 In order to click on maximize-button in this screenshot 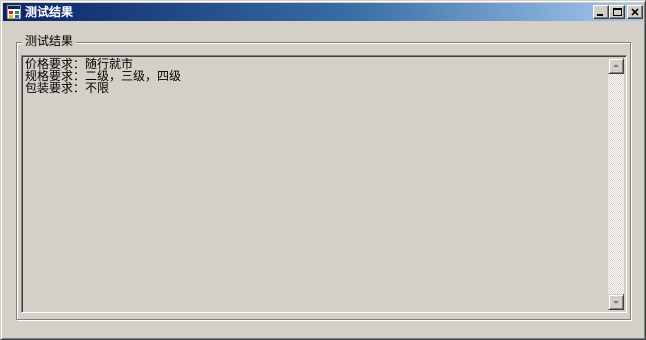, I will do `click(617, 12)`.